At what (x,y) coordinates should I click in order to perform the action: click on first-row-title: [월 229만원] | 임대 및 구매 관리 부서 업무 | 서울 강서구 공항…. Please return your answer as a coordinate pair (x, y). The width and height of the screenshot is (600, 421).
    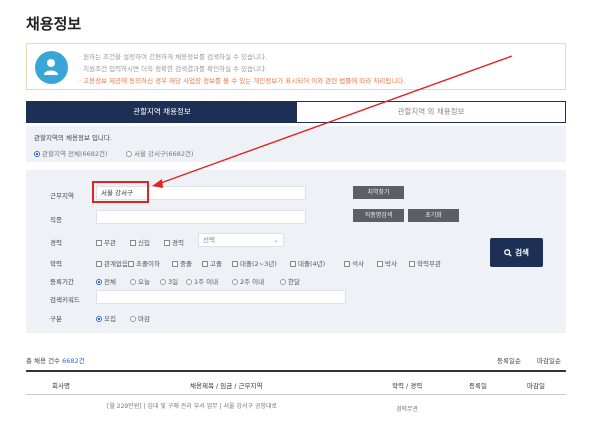
    Looking at the image, I should click on (192, 405).